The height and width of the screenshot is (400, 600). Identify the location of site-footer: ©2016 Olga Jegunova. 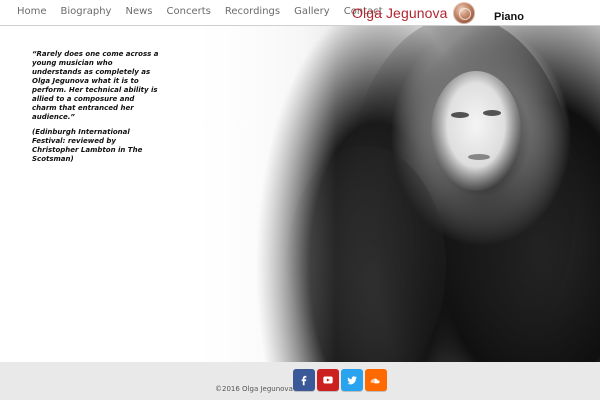
(300, 381).